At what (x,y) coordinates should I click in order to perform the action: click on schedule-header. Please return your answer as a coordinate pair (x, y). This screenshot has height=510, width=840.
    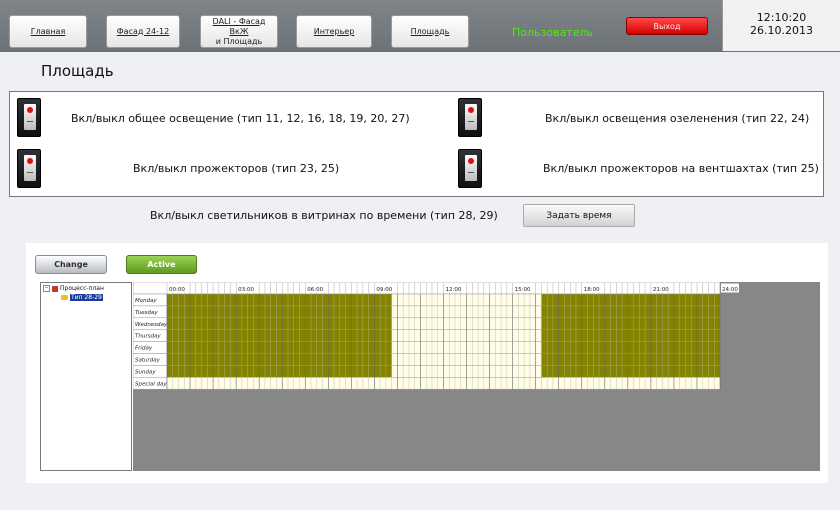
    Looking at the image, I should click on (427, 288).